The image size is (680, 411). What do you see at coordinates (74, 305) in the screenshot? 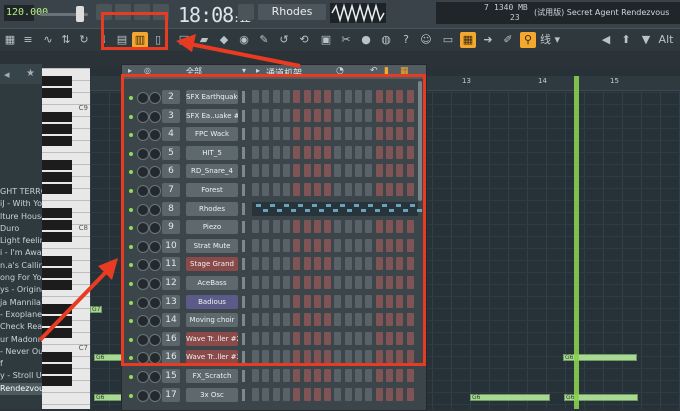
I see `arrow-to-rack` at bounding box center [74, 305].